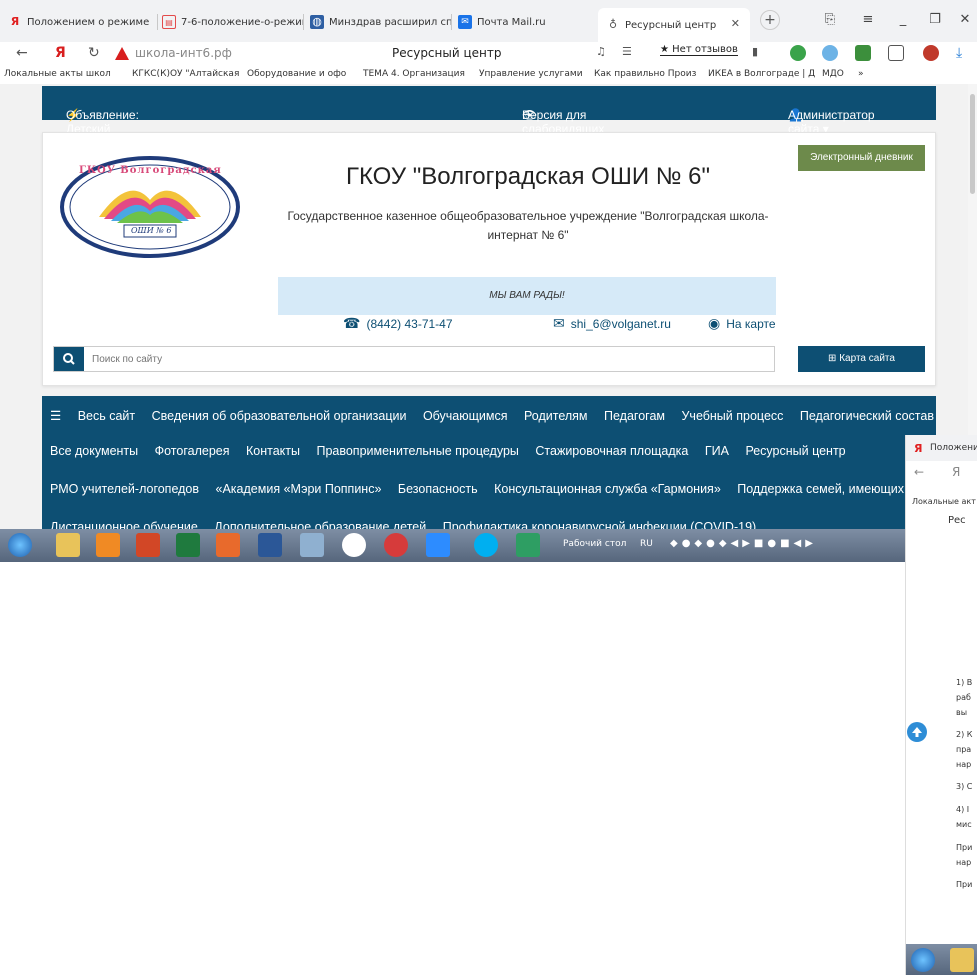 This screenshot has height=975, width=977. What do you see at coordinates (795, 451) in the screenshot?
I see `menu-item: Ресурсный центр` at bounding box center [795, 451].